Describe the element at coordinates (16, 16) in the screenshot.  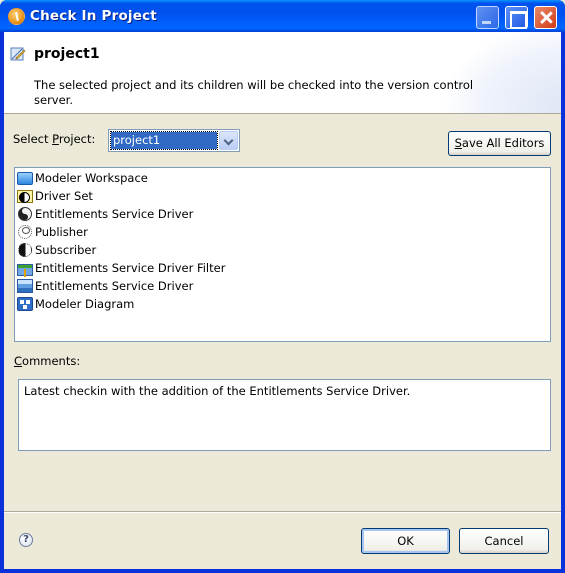
I see `app-icon` at that location.